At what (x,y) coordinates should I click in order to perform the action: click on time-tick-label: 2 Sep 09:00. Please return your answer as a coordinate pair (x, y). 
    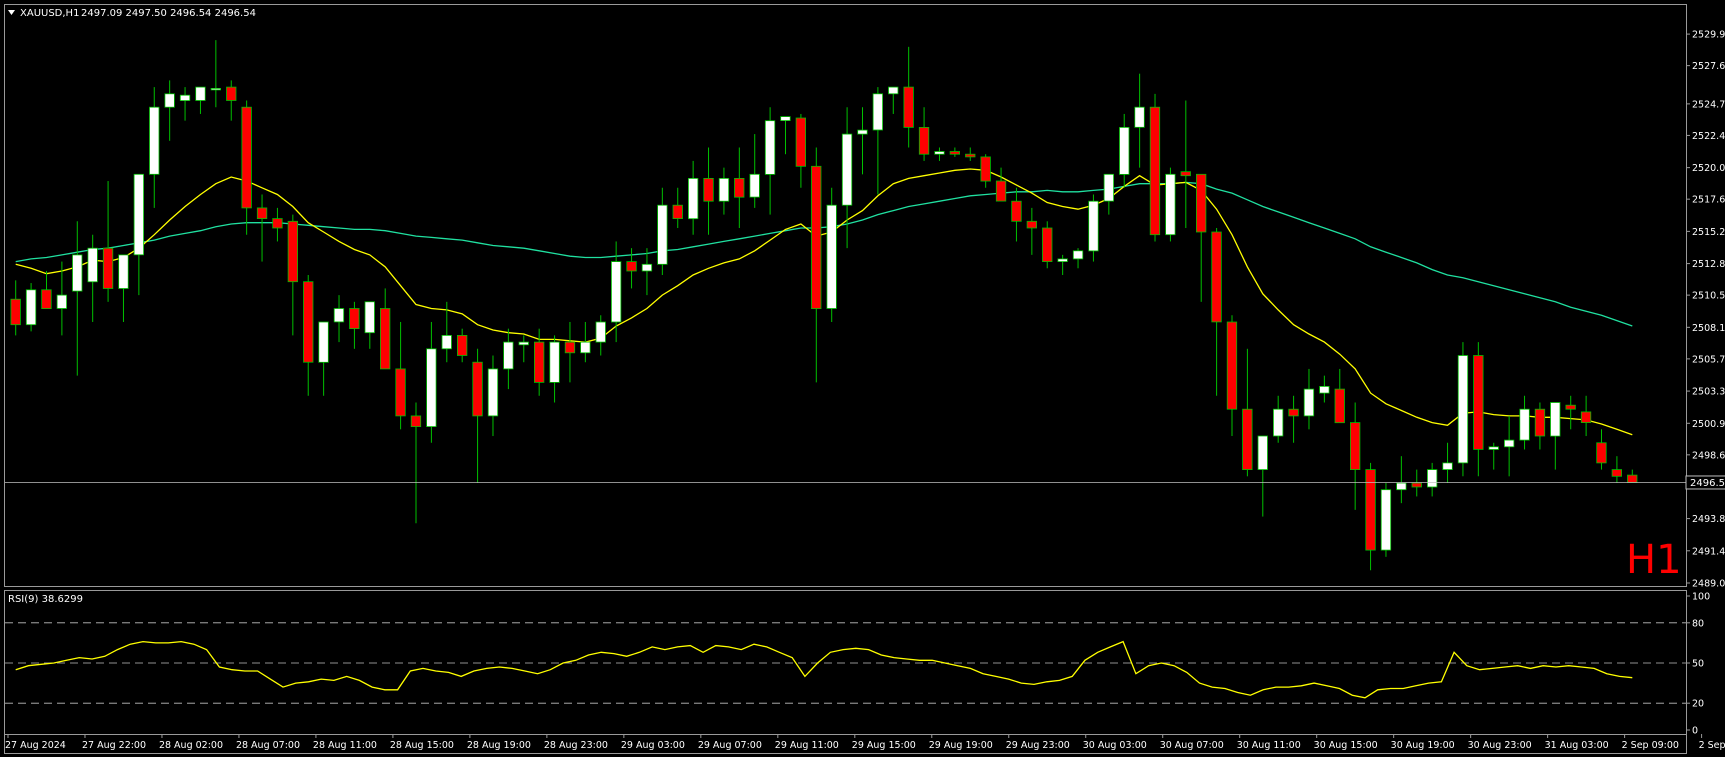
    Looking at the image, I should click on (1650, 745).